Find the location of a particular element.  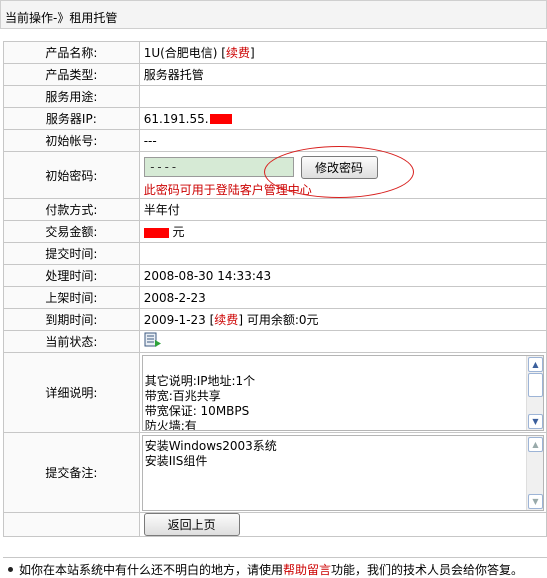

table-row: 提交时间: is located at coordinates (275, 253).